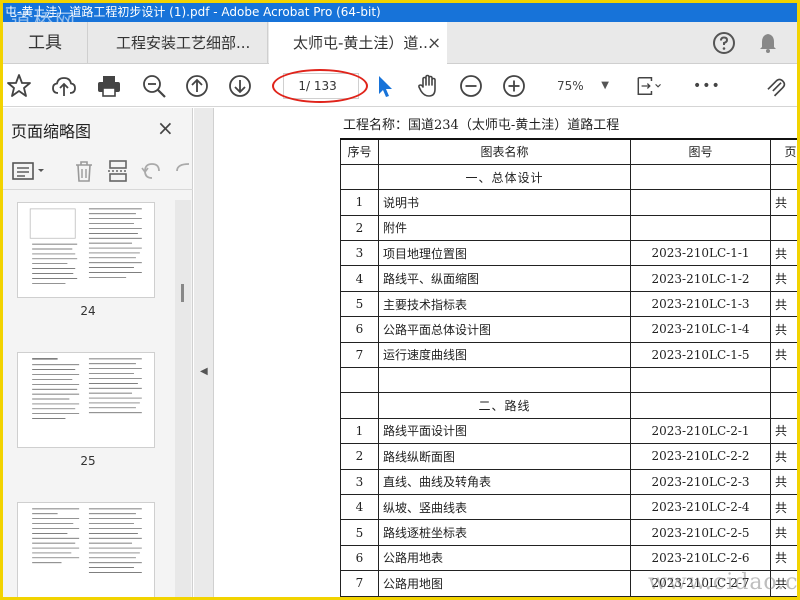 This screenshot has width=800, height=600. What do you see at coordinates (182, 293) in the screenshot?
I see `scrollbar-handle` at bounding box center [182, 293].